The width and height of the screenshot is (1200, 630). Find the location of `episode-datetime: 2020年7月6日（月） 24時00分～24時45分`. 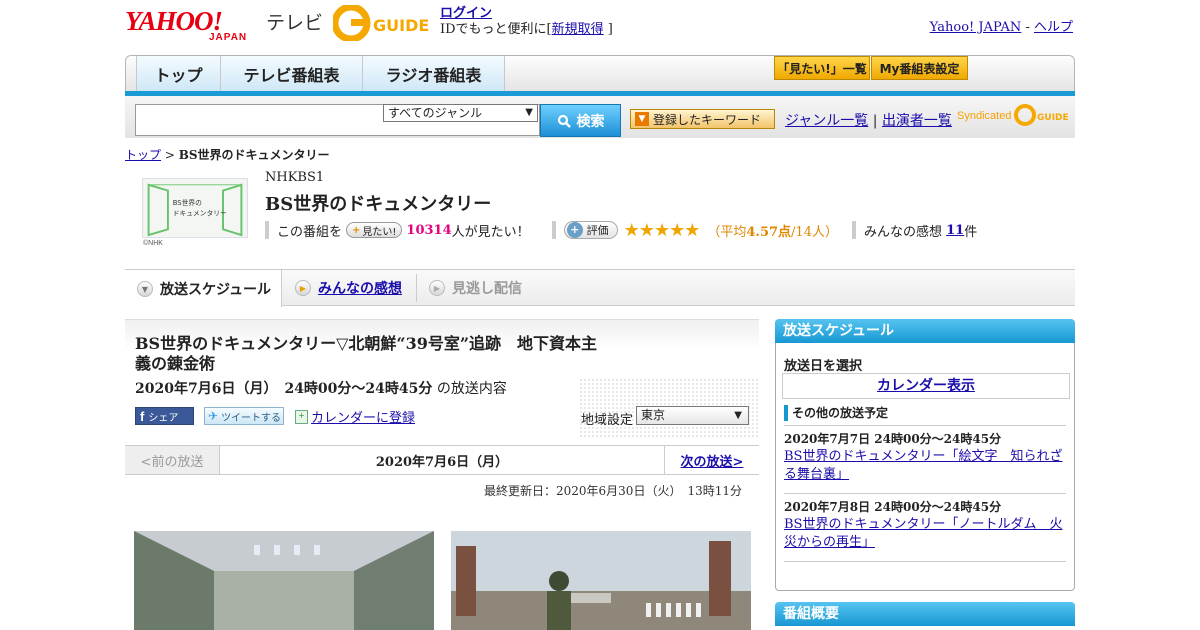

episode-datetime: 2020年7月6日（月） 24時00分～24時45分 is located at coordinates (284, 389).